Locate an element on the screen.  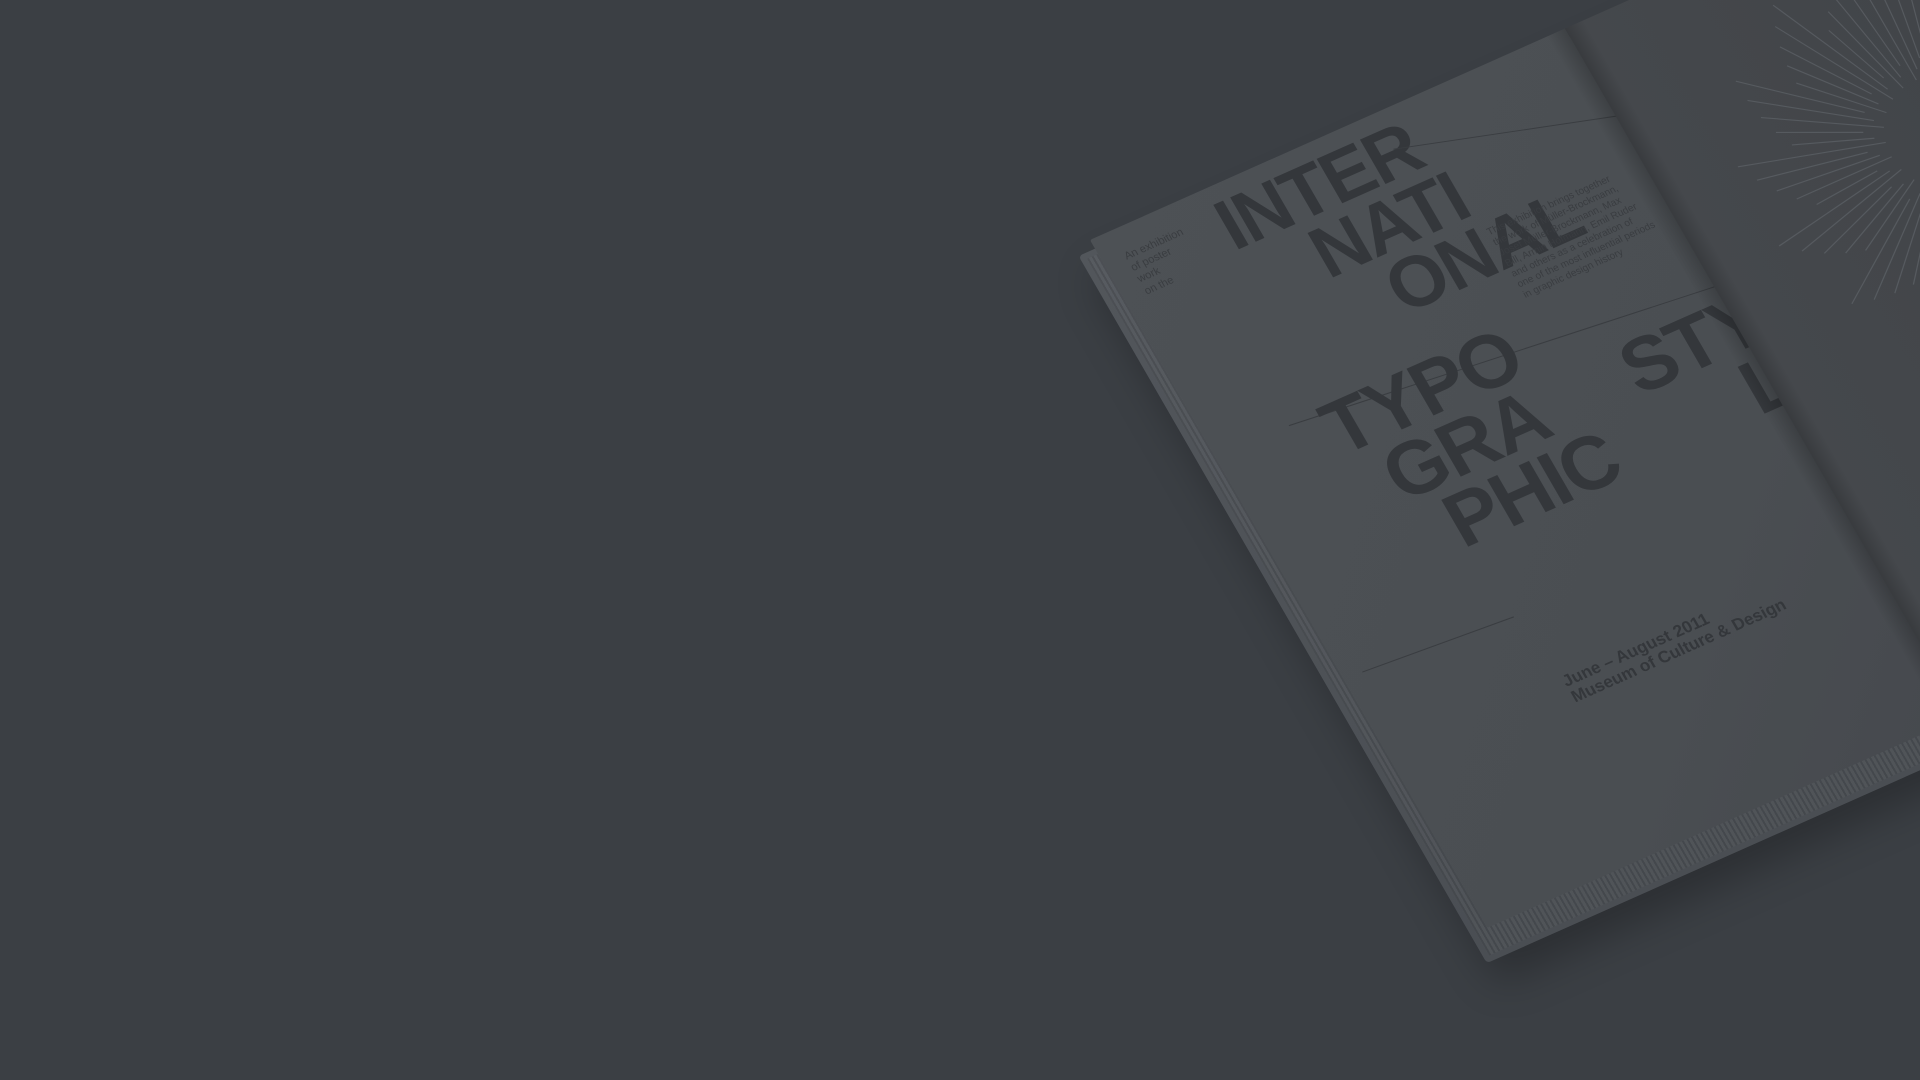
rule-line is located at coordinates (1438, 644).